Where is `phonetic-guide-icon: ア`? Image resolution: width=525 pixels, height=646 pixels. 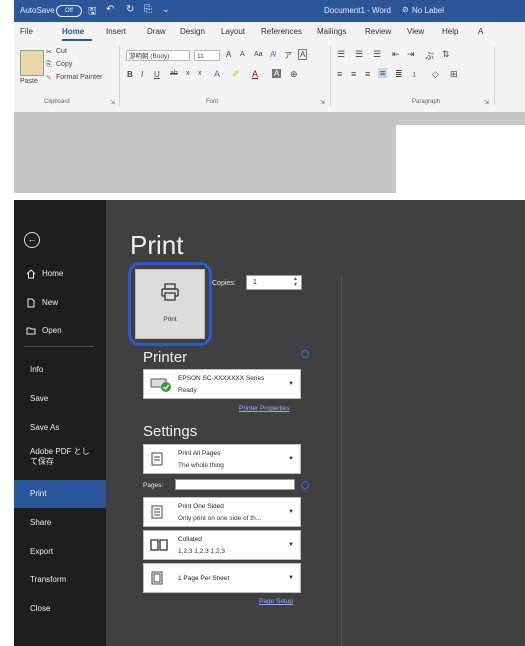
phonetic-guide-icon: ア is located at coordinates (288, 55).